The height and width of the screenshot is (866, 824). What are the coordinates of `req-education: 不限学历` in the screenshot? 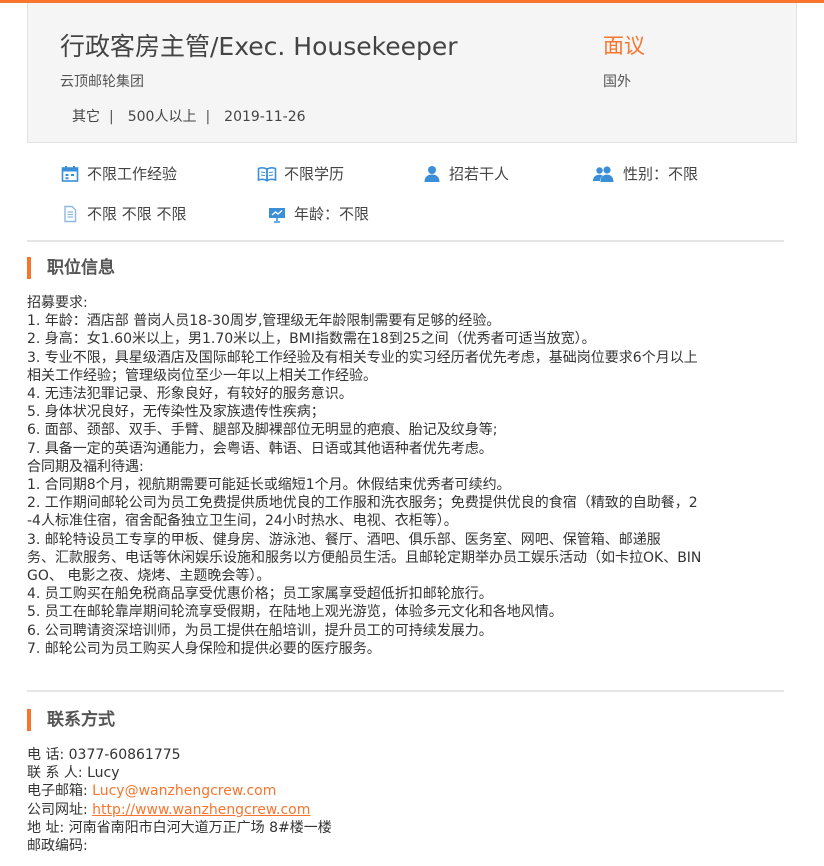 It's located at (300, 173).